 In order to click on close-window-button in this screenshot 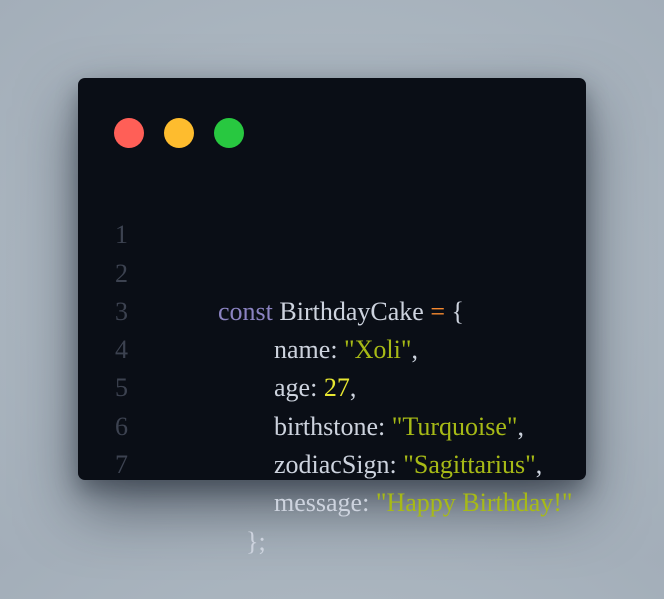, I will do `click(129, 133)`.